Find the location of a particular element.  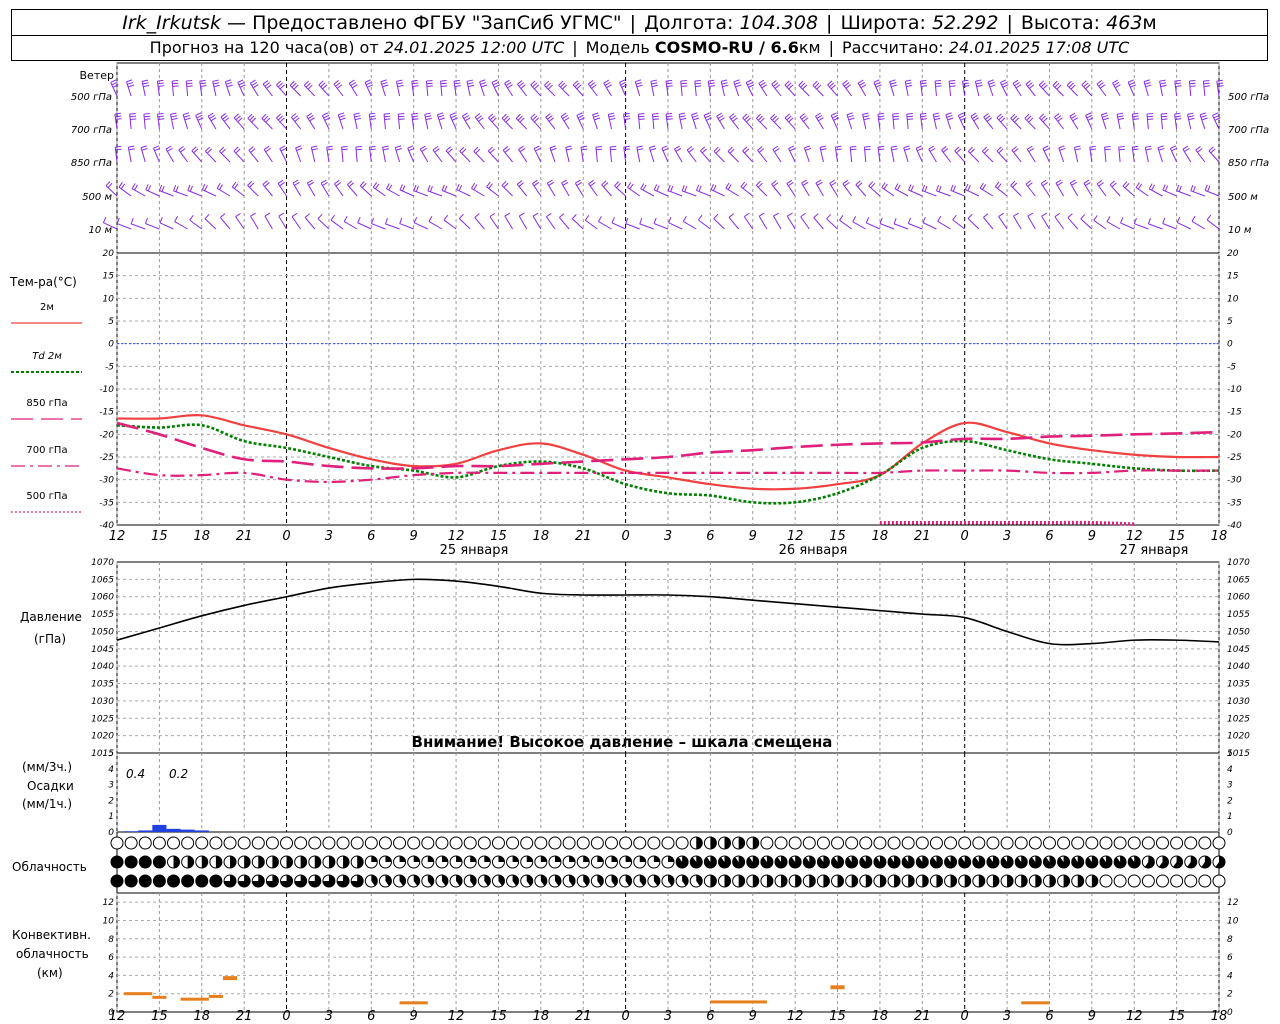

hour-tick-label: 18 is located at coordinates (880, 1016).